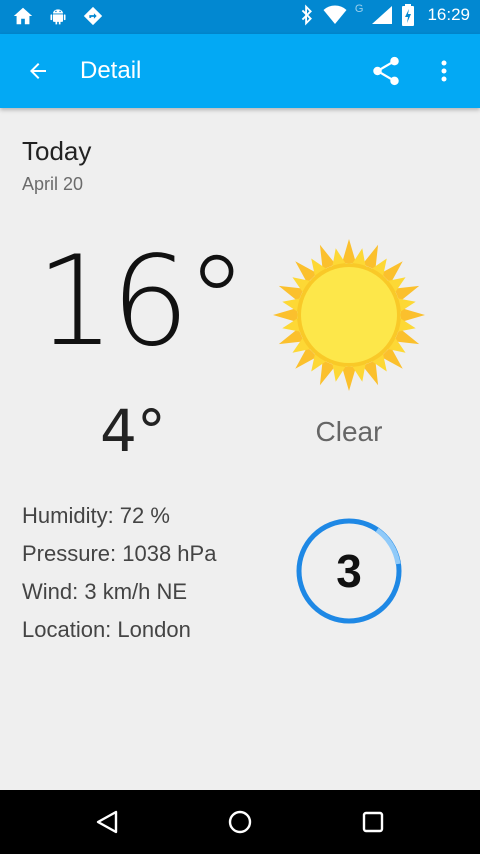 The image size is (480, 854). I want to click on back-arrow-icon, so click(38, 71).